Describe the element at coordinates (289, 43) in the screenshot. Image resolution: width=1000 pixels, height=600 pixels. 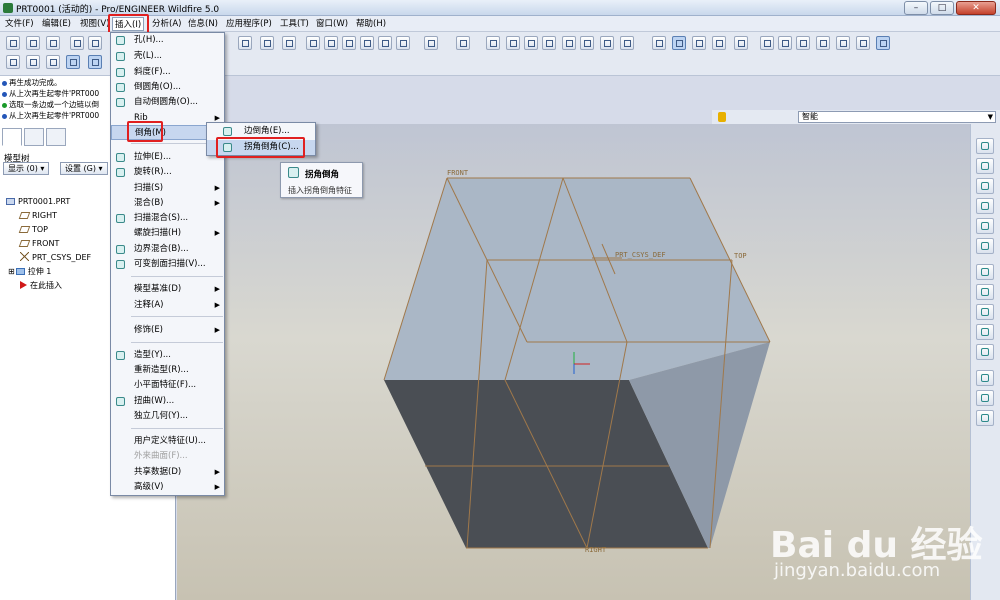
I see `tool-c-button` at that location.